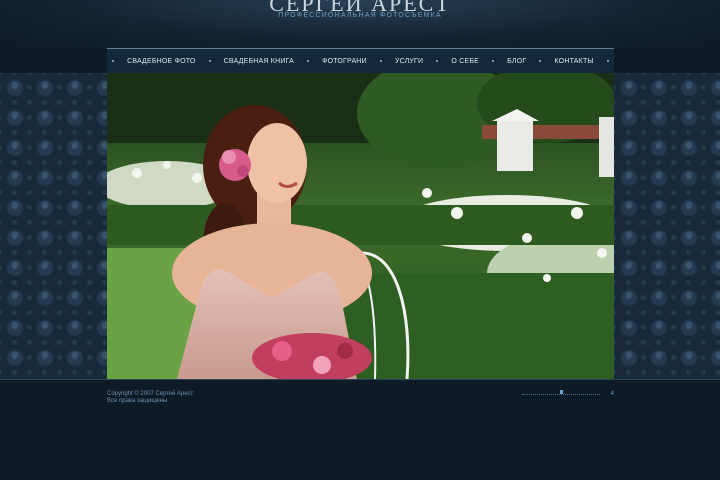 This screenshot has width=720, height=480. What do you see at coordinates (516, 61) in the screenshot?
I see `nav-item-blog: БЛОГ` at bounding box center [516, 61].